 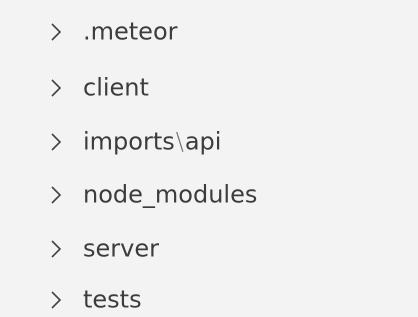 I want to click on tree-item-label: node_modules, so click(x=170, y=194).